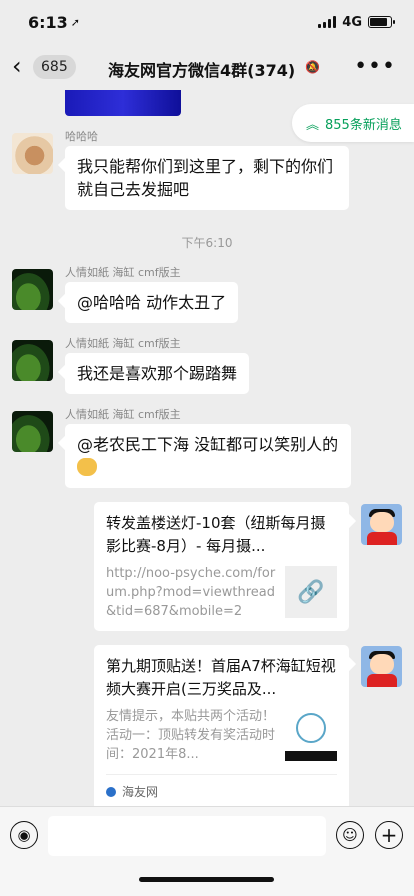 The height and width of the screenshot is (896, 414). I want to click on back-chevron-icon: ‹, so click(17, 66).